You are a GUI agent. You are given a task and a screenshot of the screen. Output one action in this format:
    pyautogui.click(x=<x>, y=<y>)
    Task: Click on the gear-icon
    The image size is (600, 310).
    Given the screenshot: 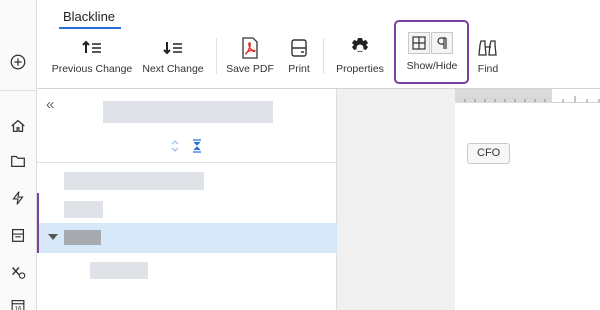 What is the action you would take?
    pyautogui.click(x=360, y=48)
    